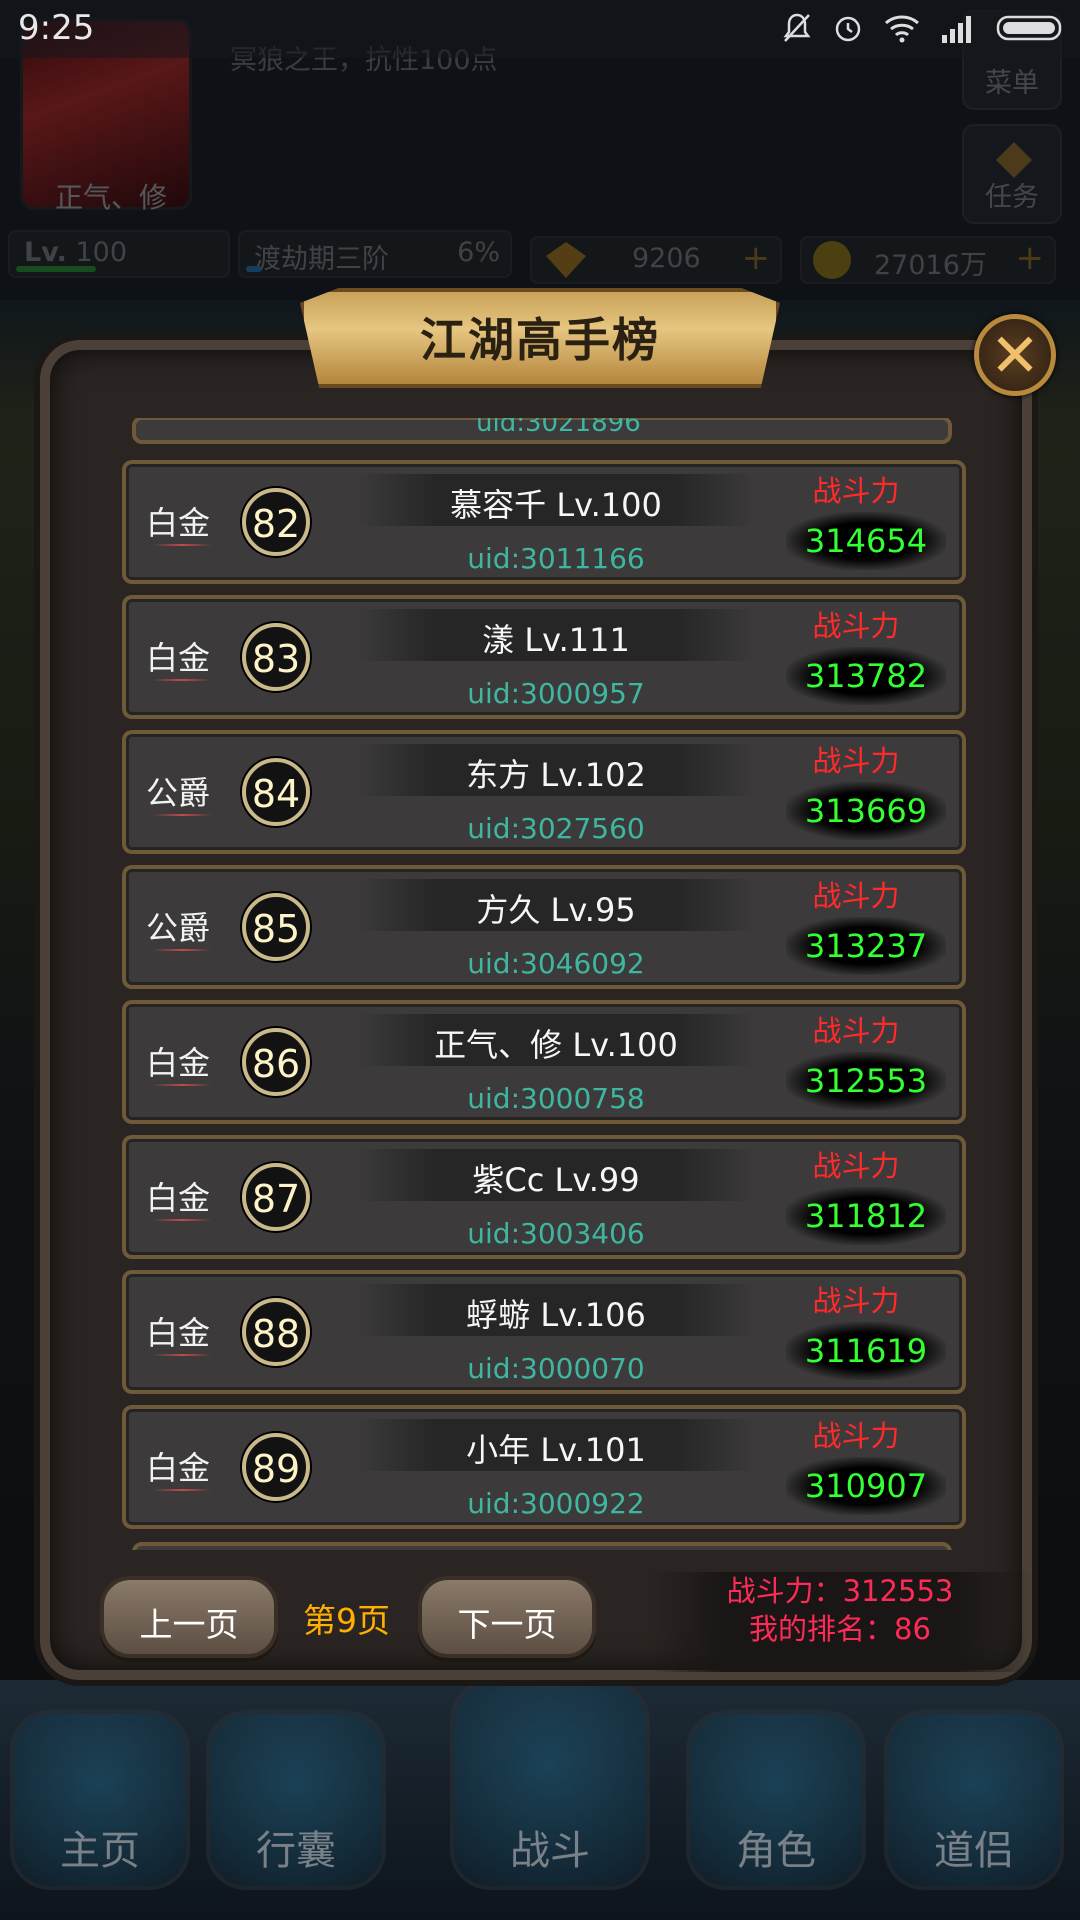 The height and width of the screenshot is (1920, 1080). Describe the element at coordinates (56, 28) in the screenshot. I see `status-time: 9:25` at that location.